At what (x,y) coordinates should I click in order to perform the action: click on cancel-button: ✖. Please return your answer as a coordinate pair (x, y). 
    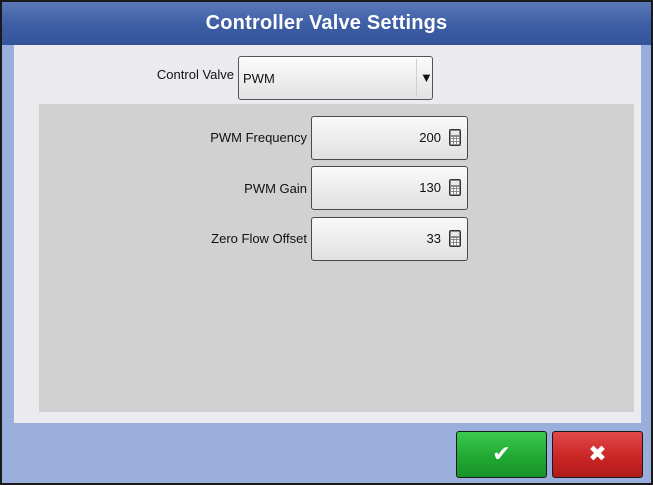
    Looking at the image, I should click on (597, 454).